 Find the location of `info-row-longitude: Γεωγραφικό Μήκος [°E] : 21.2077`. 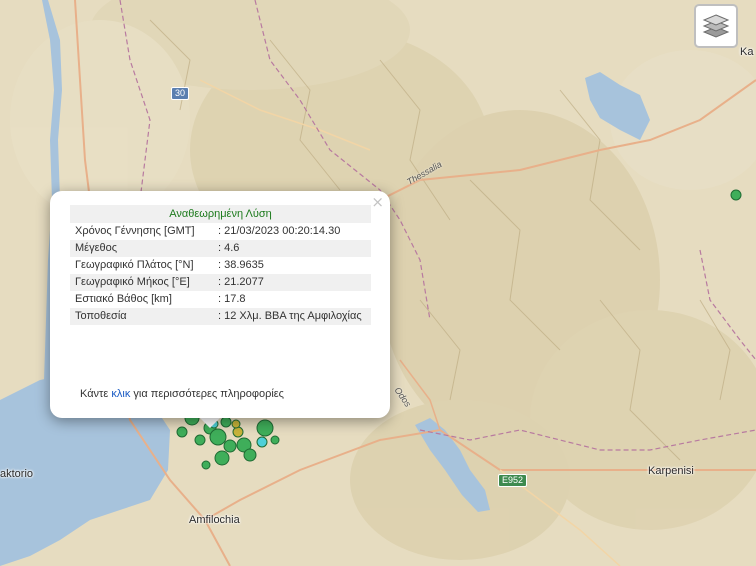

info-row-longitude: Γεωγραφικό Μήκος [°E] : 21.2077 is located at coordinates (220, 282).